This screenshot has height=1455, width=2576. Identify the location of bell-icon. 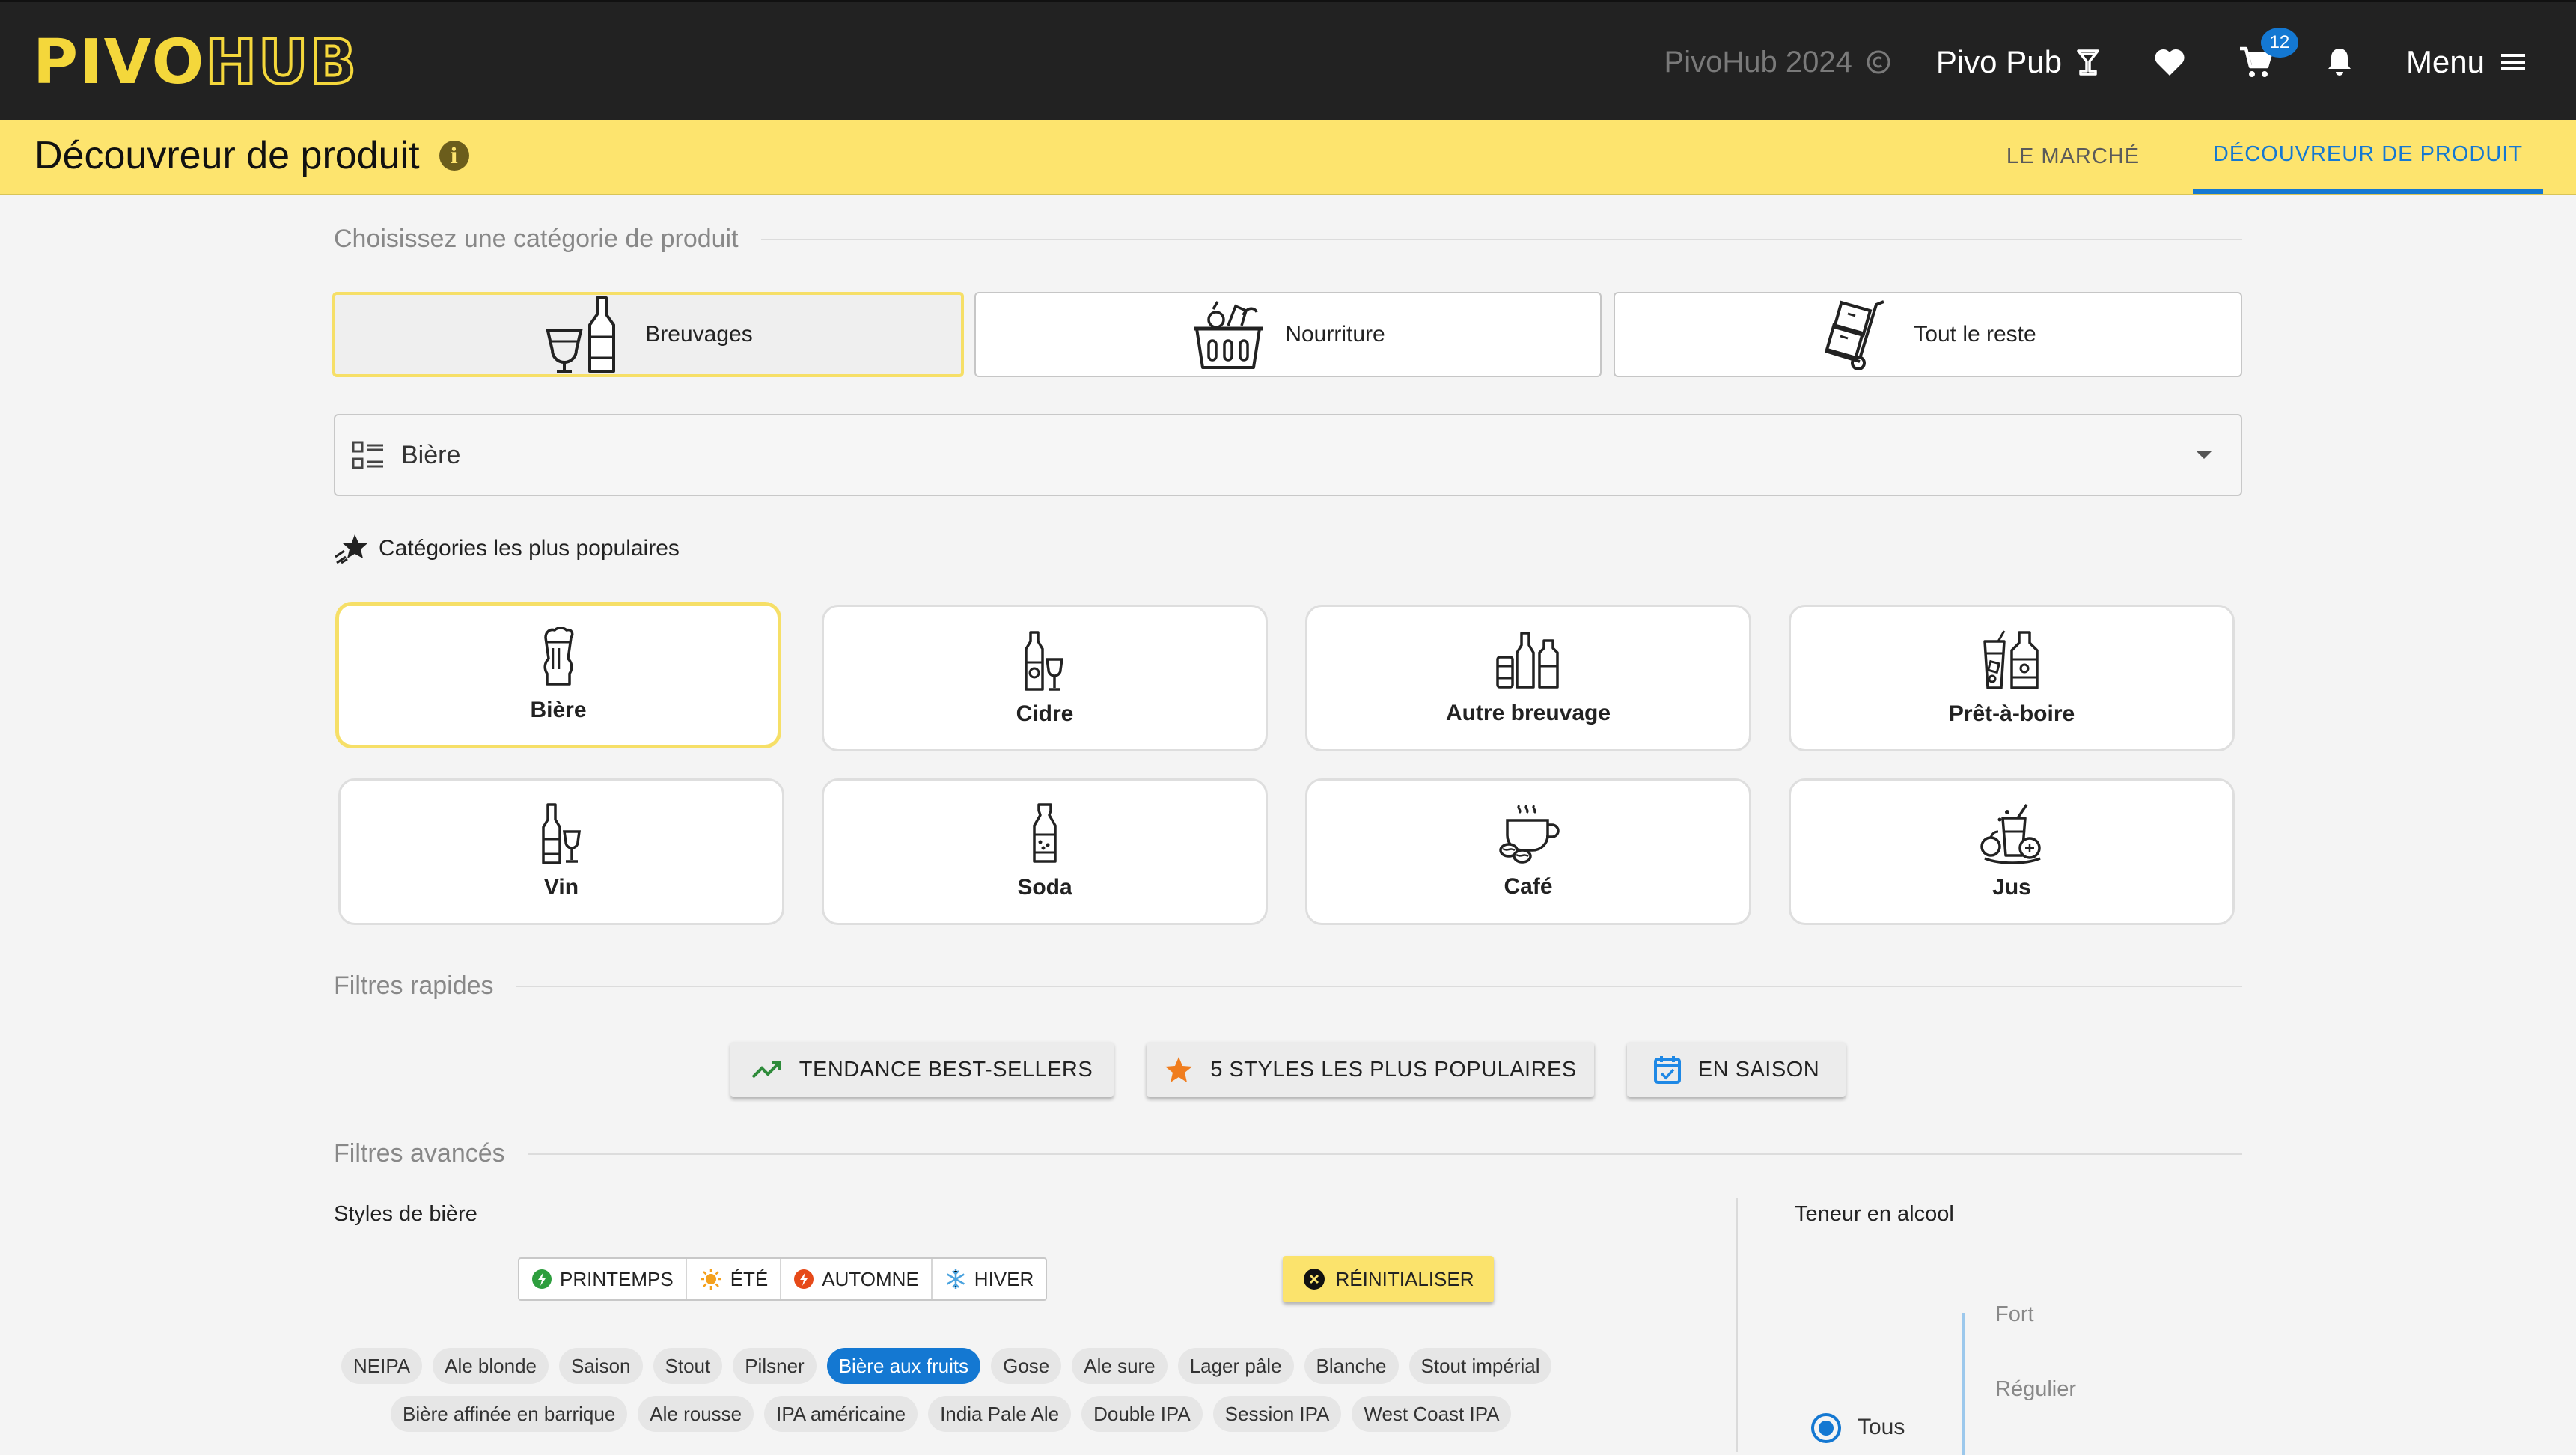
(2339, 62).